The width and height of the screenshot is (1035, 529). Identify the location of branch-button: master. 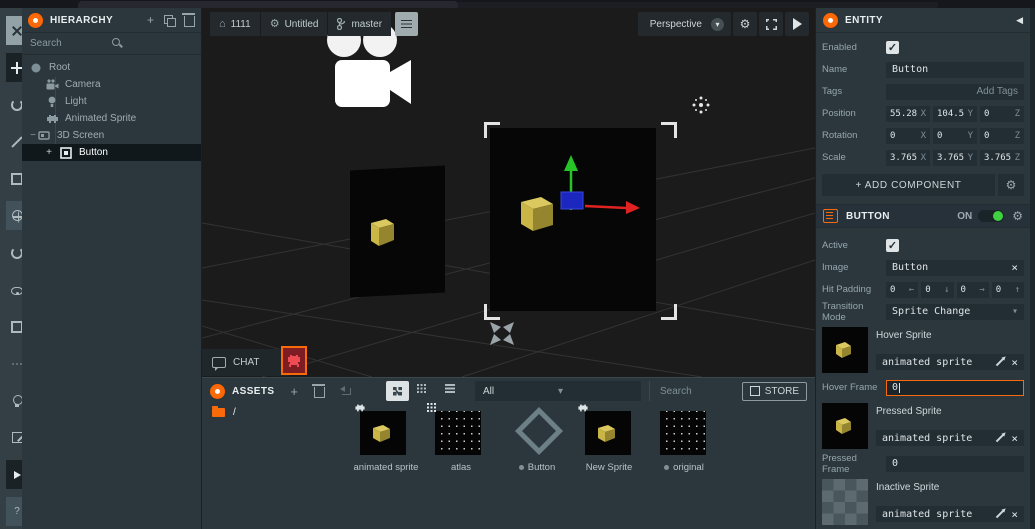
(360, 24).